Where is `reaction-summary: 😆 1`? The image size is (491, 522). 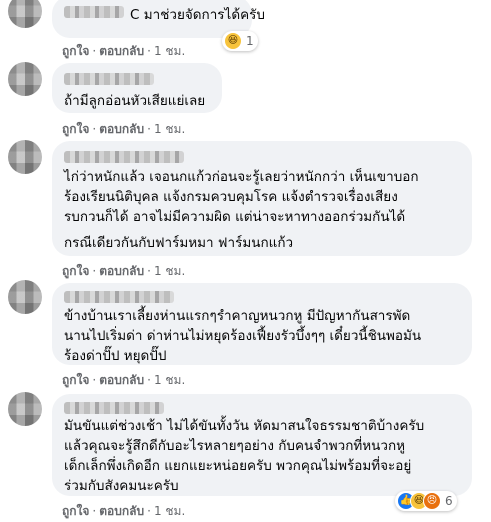 reaction-summary: 😆 1 is located at coordinates (240, 41).